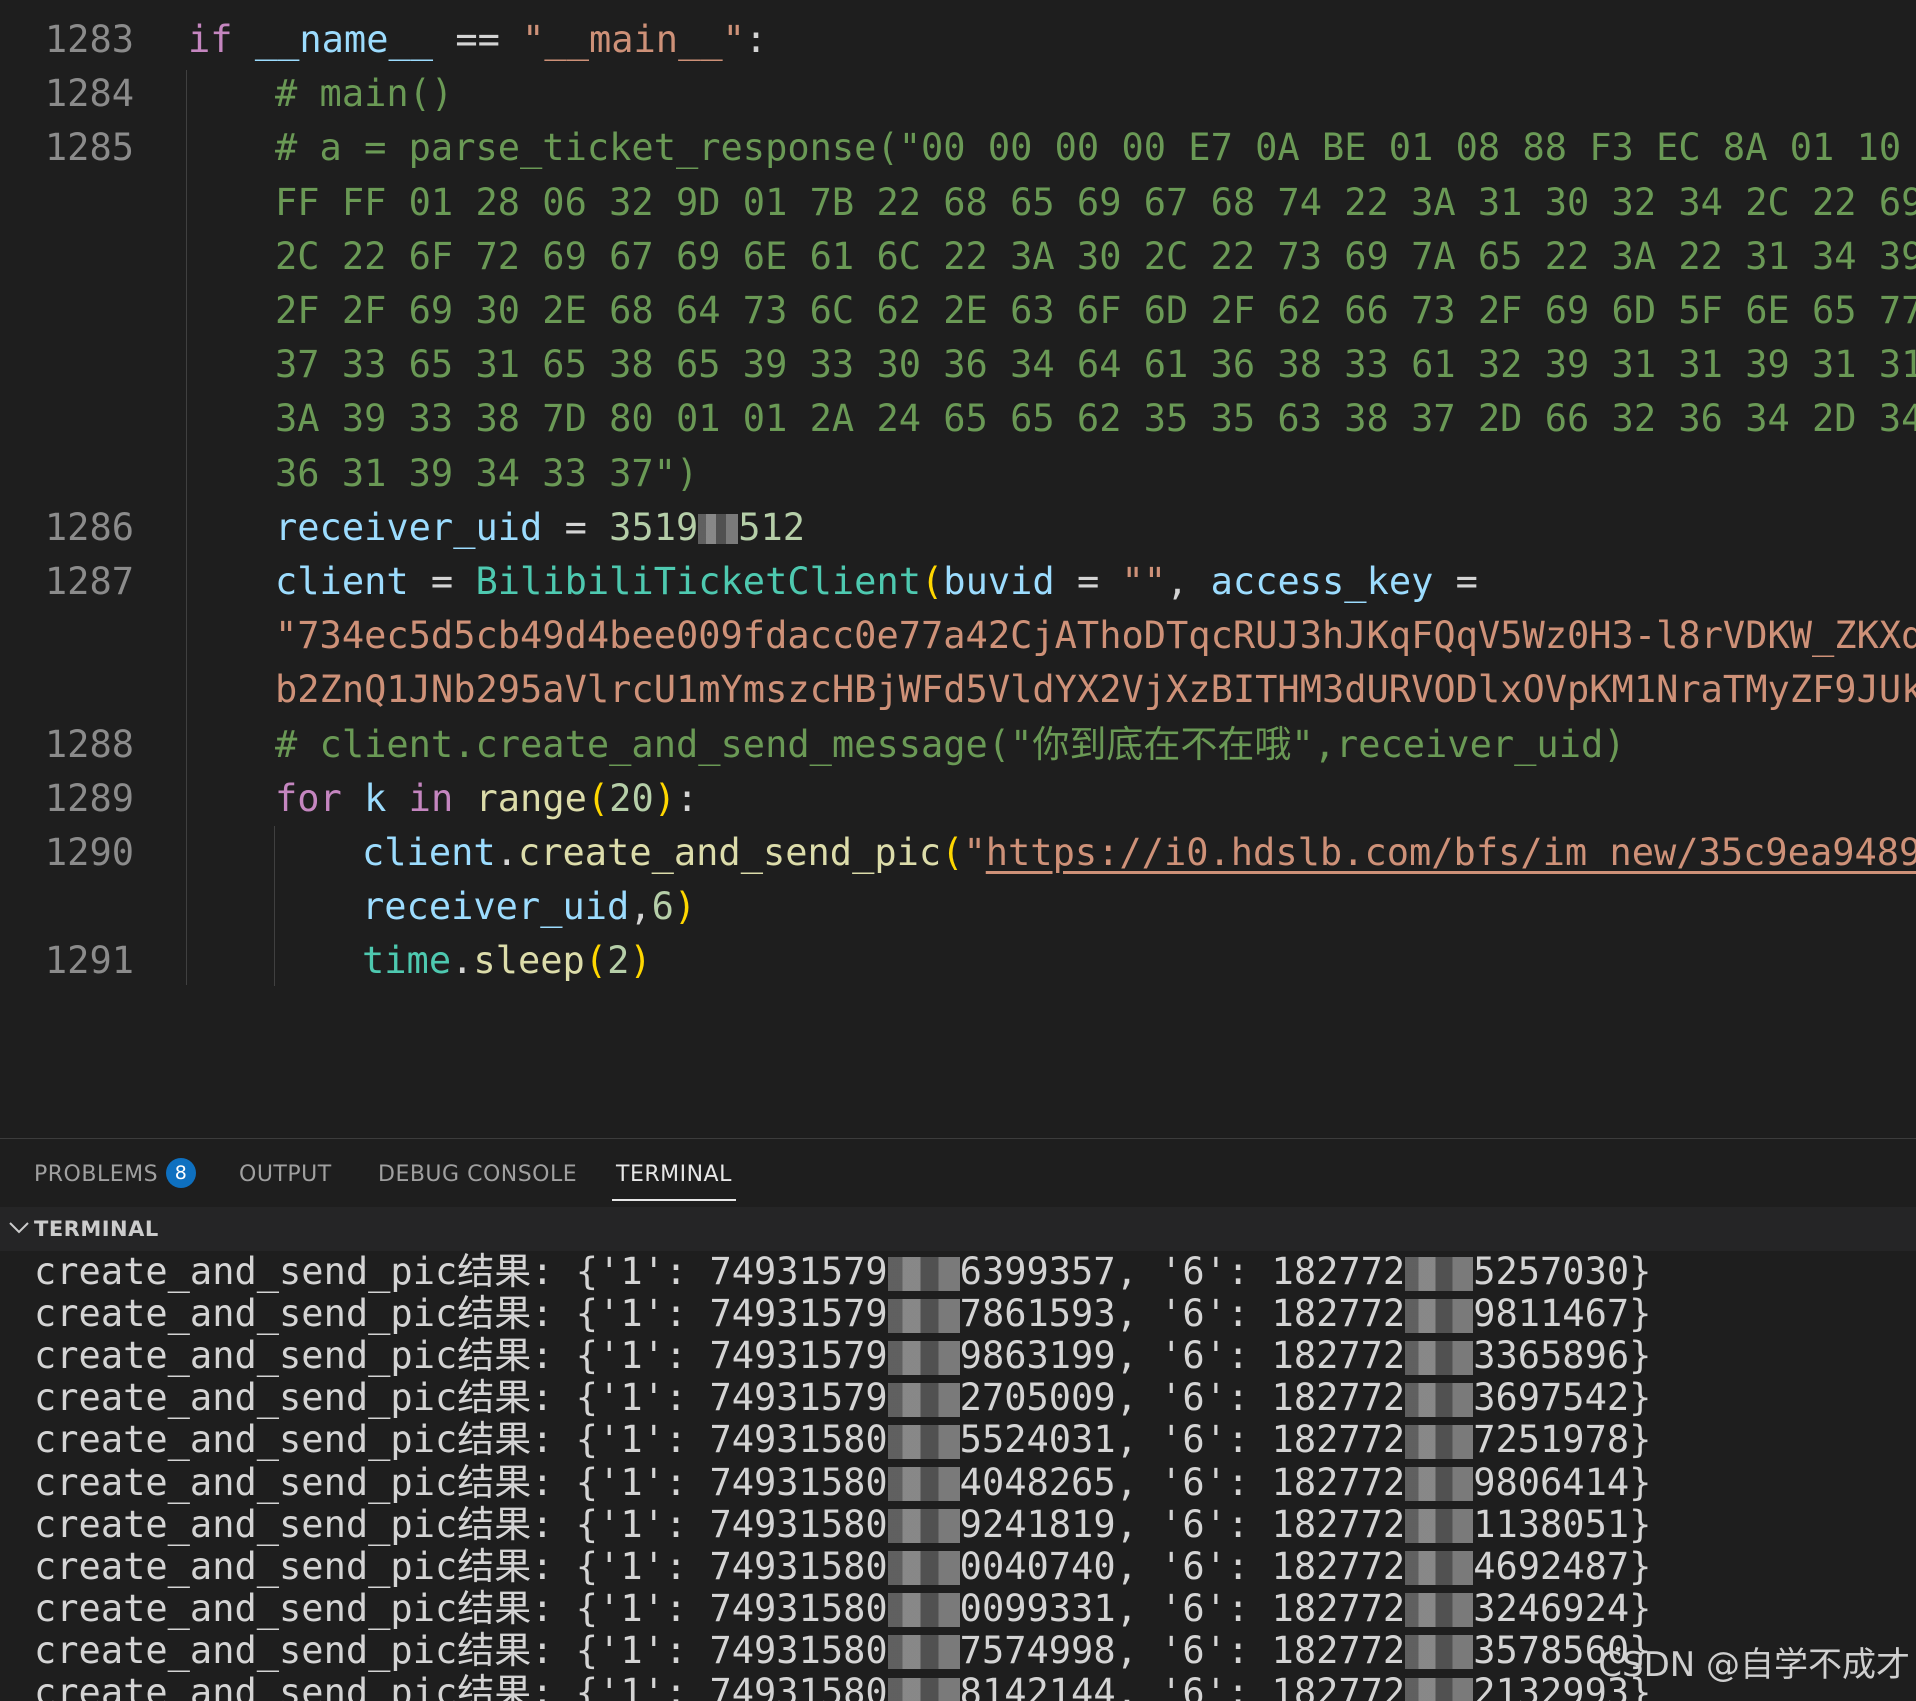 The width and height of the screenshot is (1916, 1701). I want to click on value-part: 5524031, so click(1038, 1439).